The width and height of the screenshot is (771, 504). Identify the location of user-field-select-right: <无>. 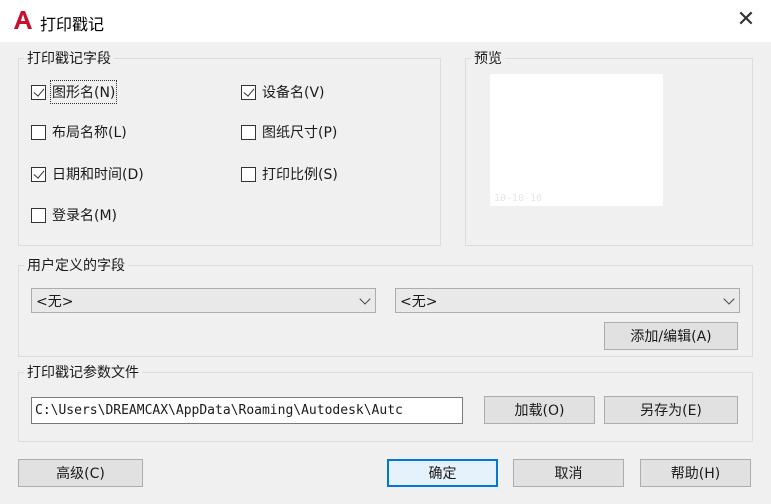
(567, 300).